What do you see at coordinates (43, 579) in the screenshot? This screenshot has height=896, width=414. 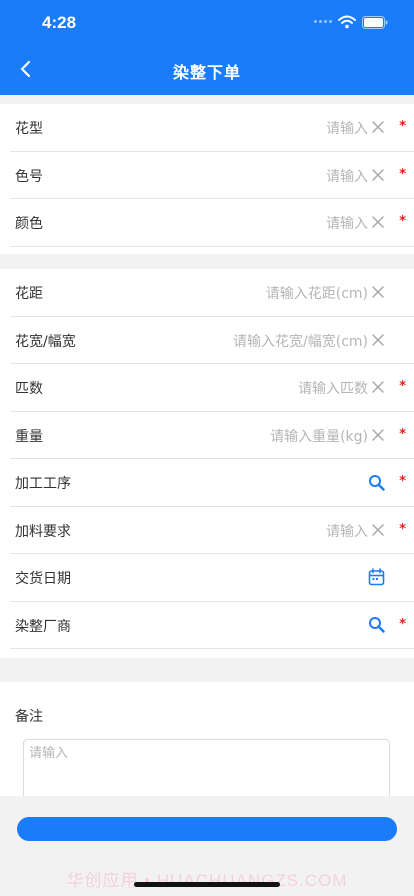 I see `field-label: 交货日期` at bounding box center [43, 579].